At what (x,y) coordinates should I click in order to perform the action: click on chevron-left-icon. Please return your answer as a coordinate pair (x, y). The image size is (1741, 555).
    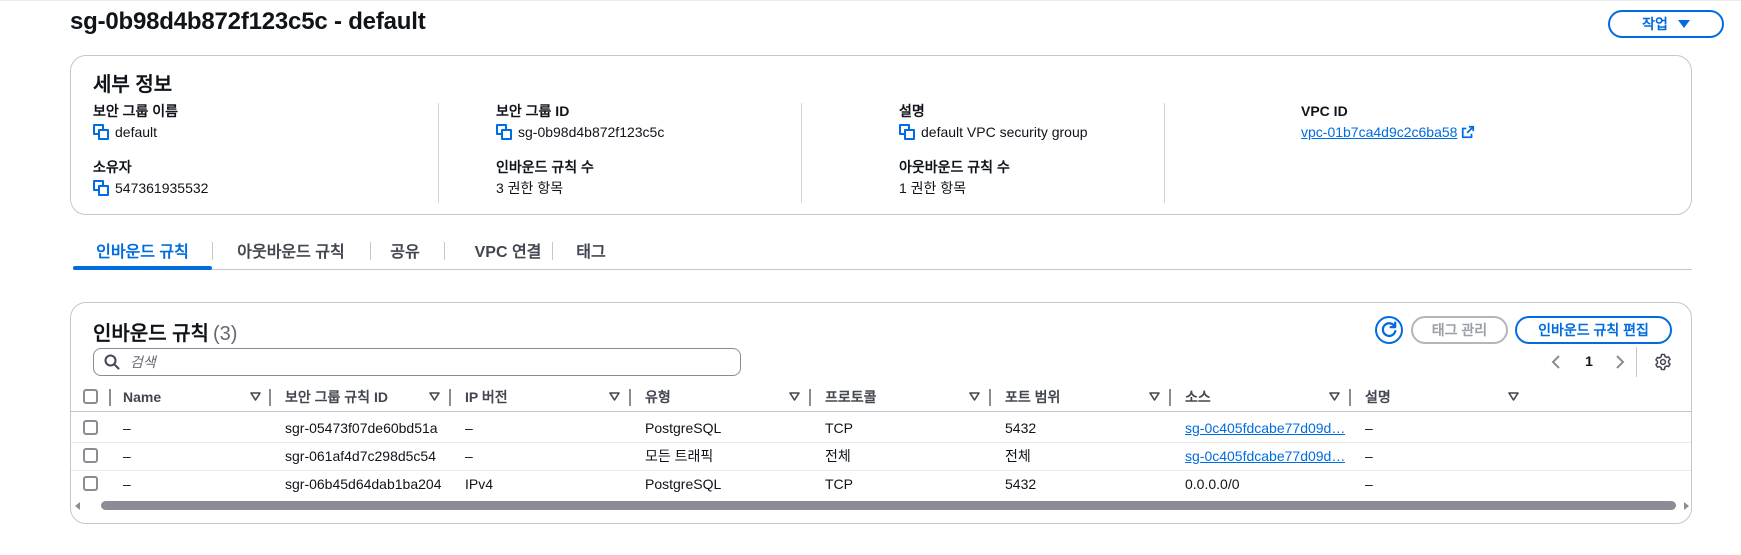
    Looking at the image, I should click on (1556, 362).